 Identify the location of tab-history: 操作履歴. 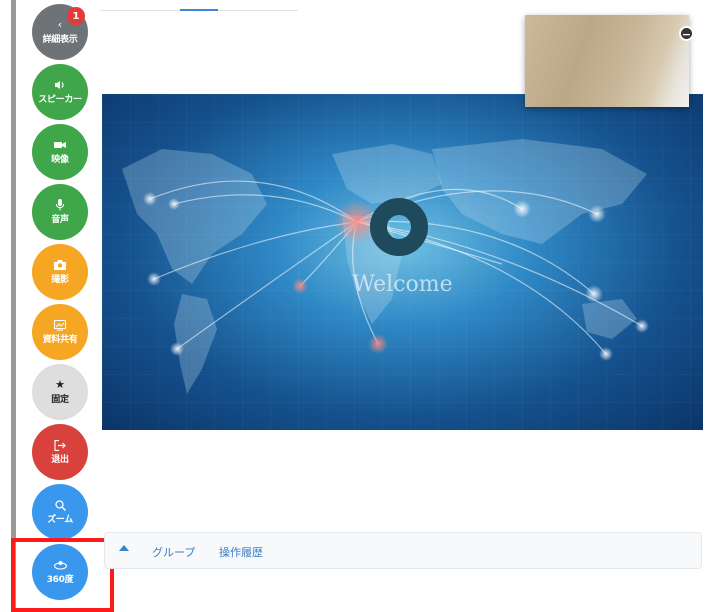
(241, 552).